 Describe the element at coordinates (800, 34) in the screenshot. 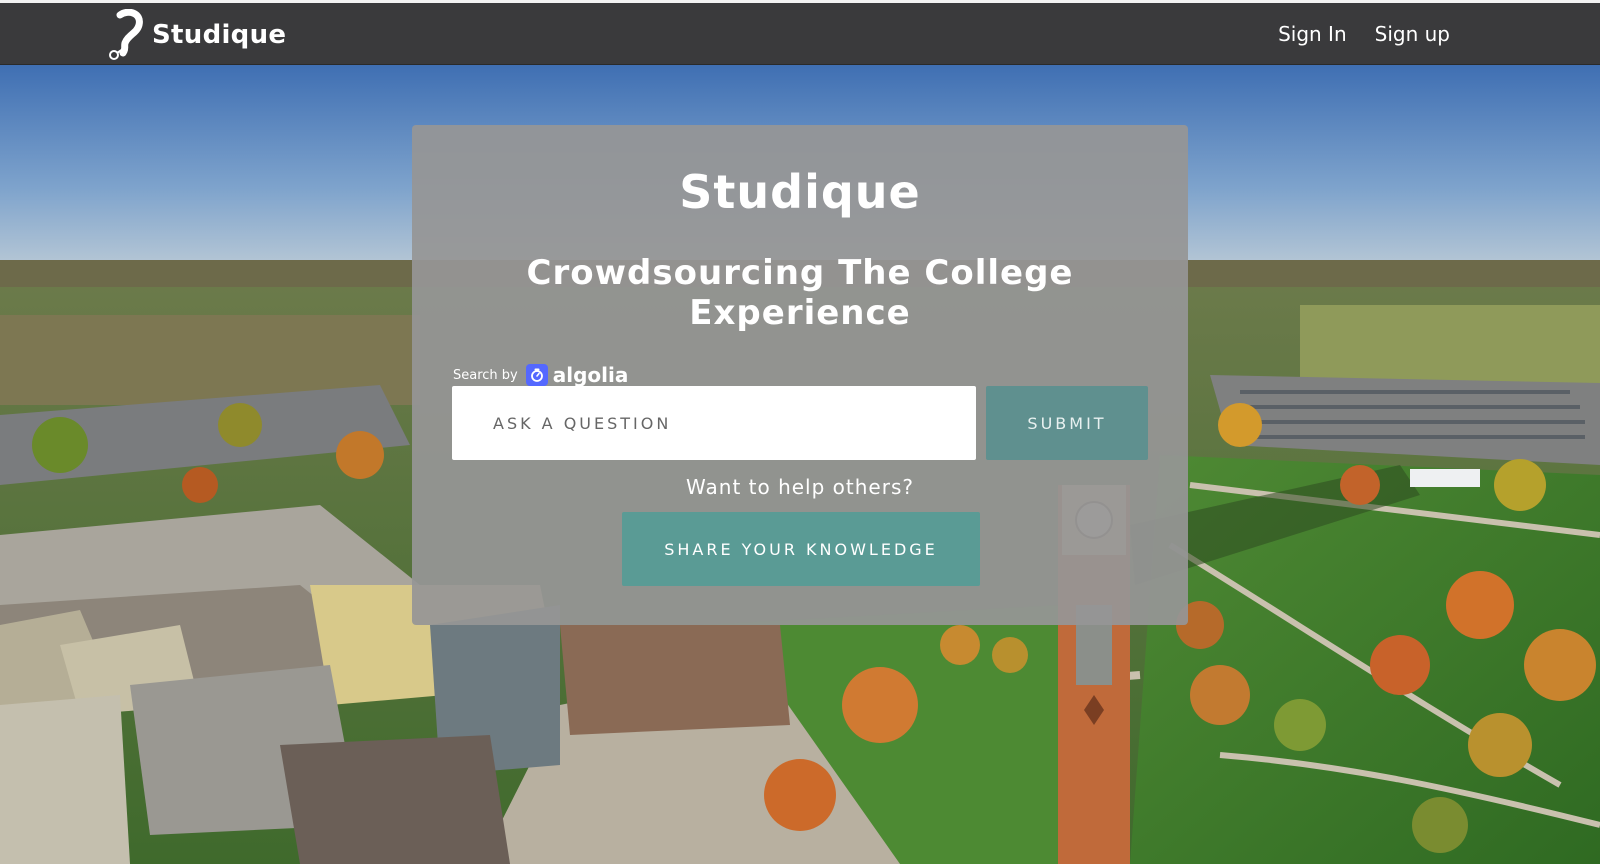

I see `navbar: Studique Sign In Sign up` at that location.